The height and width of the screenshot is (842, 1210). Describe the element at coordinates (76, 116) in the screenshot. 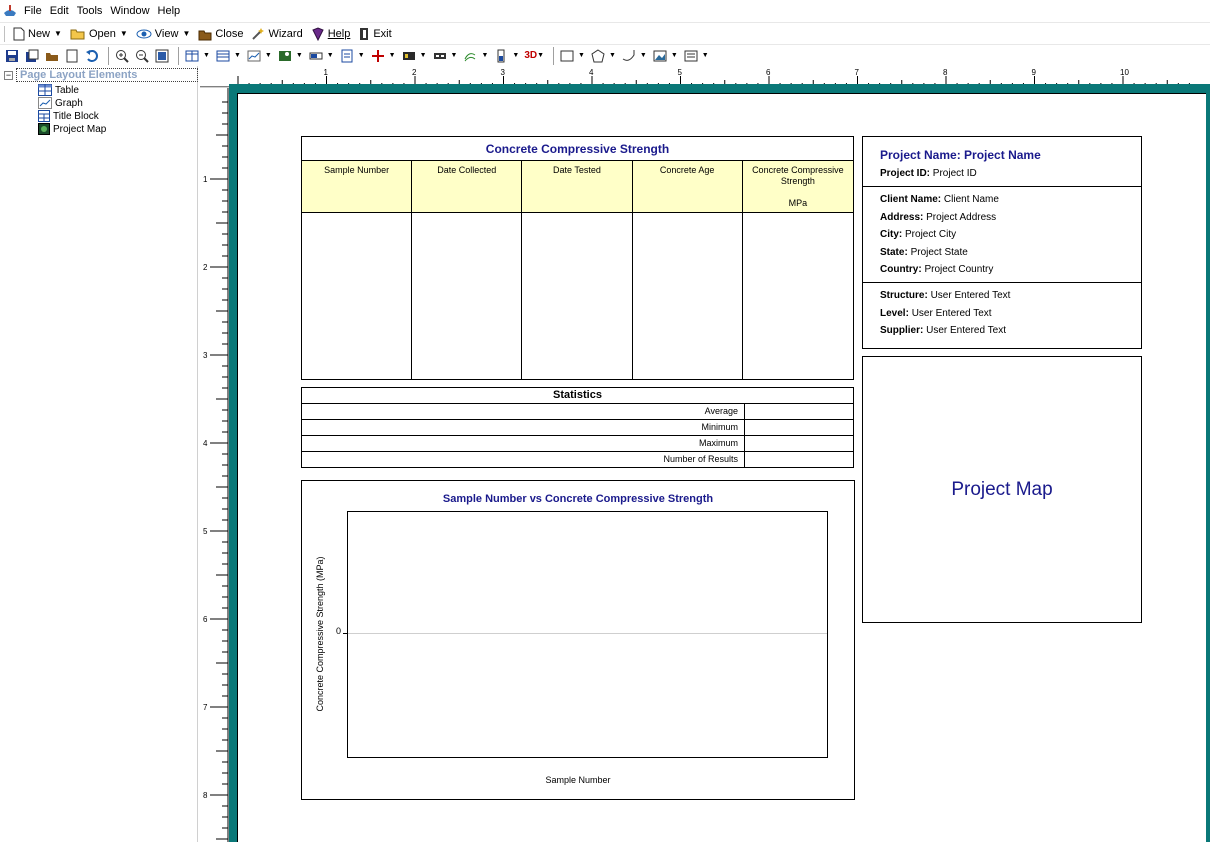

I see `tree-item-label: Title Block` at that location.